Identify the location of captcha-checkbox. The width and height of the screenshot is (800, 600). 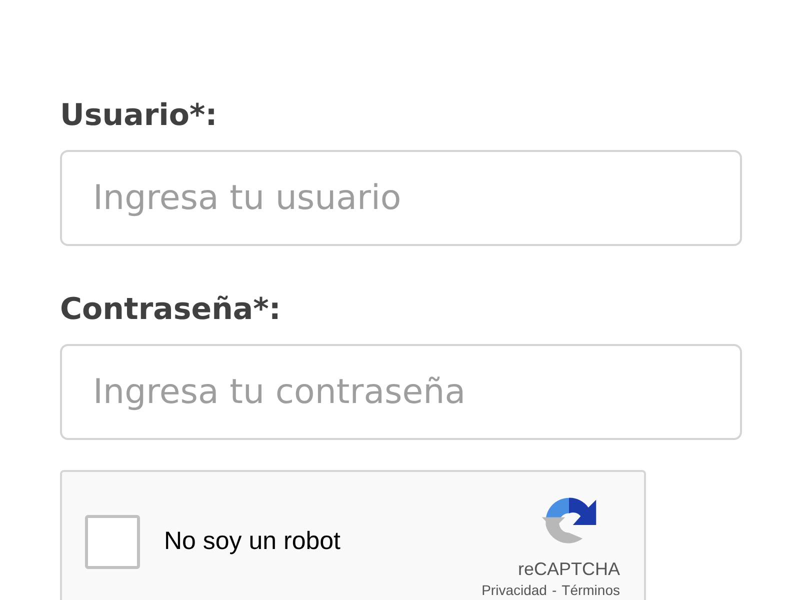
(112, 542).